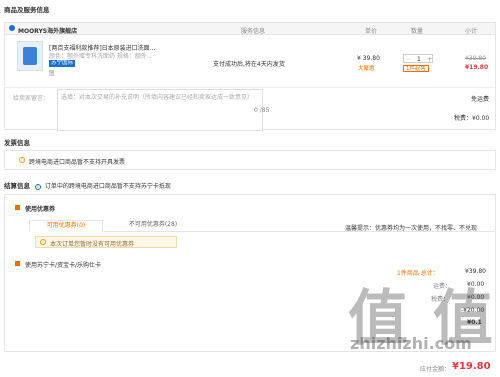 This screenshot has height=377, width=500. What do you see at coordinates (472, 118) in the screenshot?
I see `tax-fee: 税费：¥0.00` at bounding box center [472, 118].